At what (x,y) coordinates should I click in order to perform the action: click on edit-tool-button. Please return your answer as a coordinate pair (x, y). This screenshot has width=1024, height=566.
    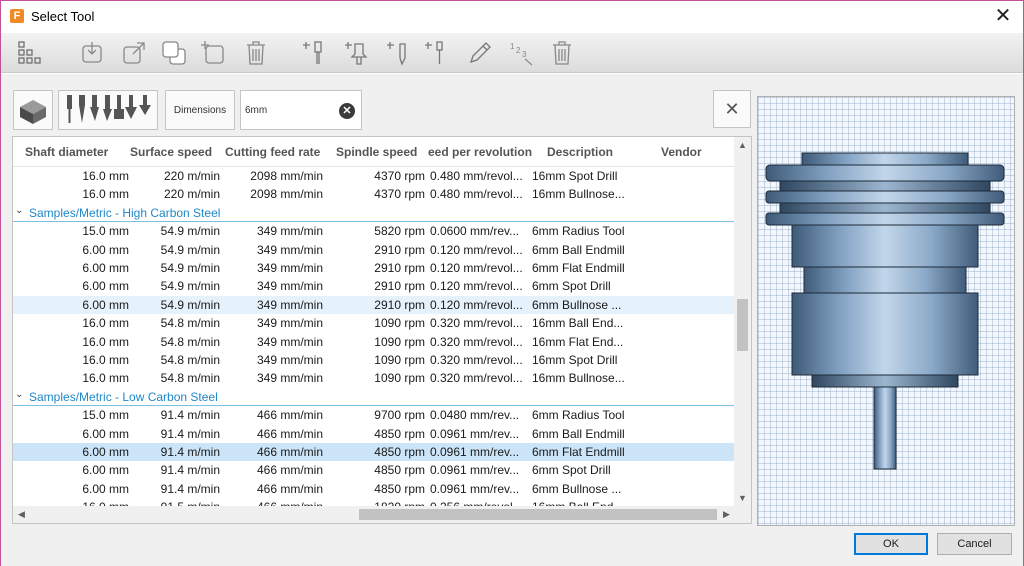
    Looking at the image, I should click on (480, 53).